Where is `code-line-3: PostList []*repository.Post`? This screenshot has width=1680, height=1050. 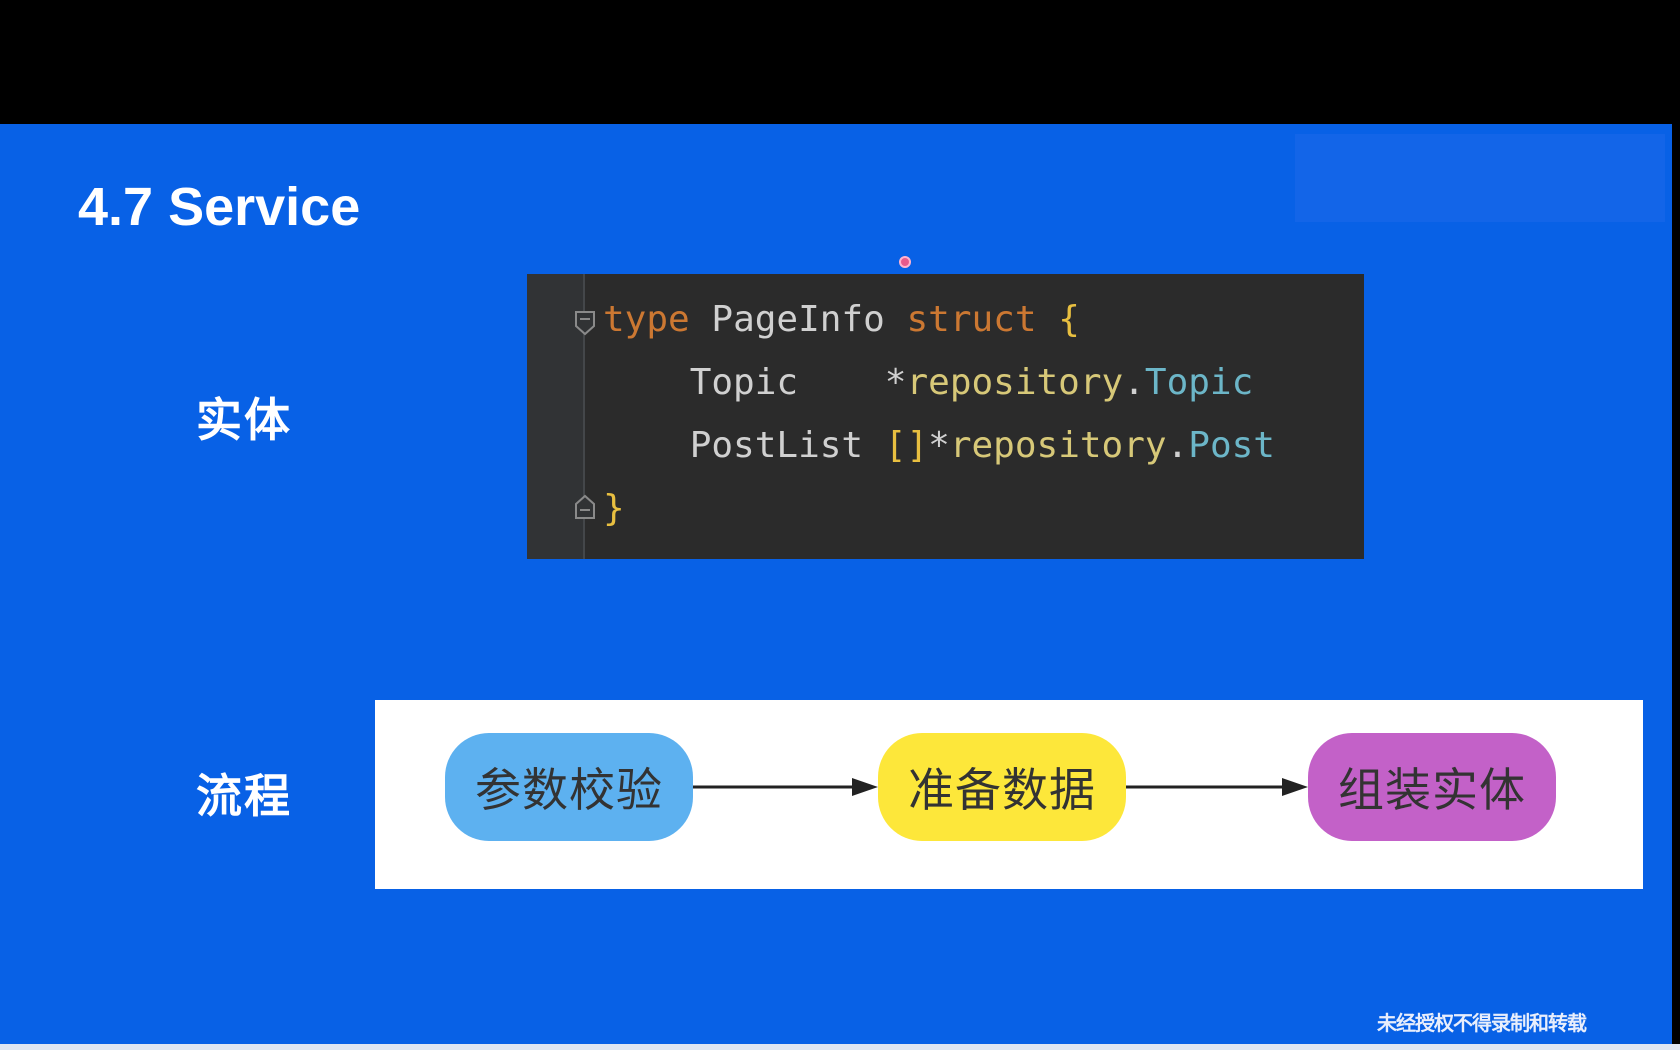
code-line-3: PostList []*repository.Post is located at coordinates (939, 446).